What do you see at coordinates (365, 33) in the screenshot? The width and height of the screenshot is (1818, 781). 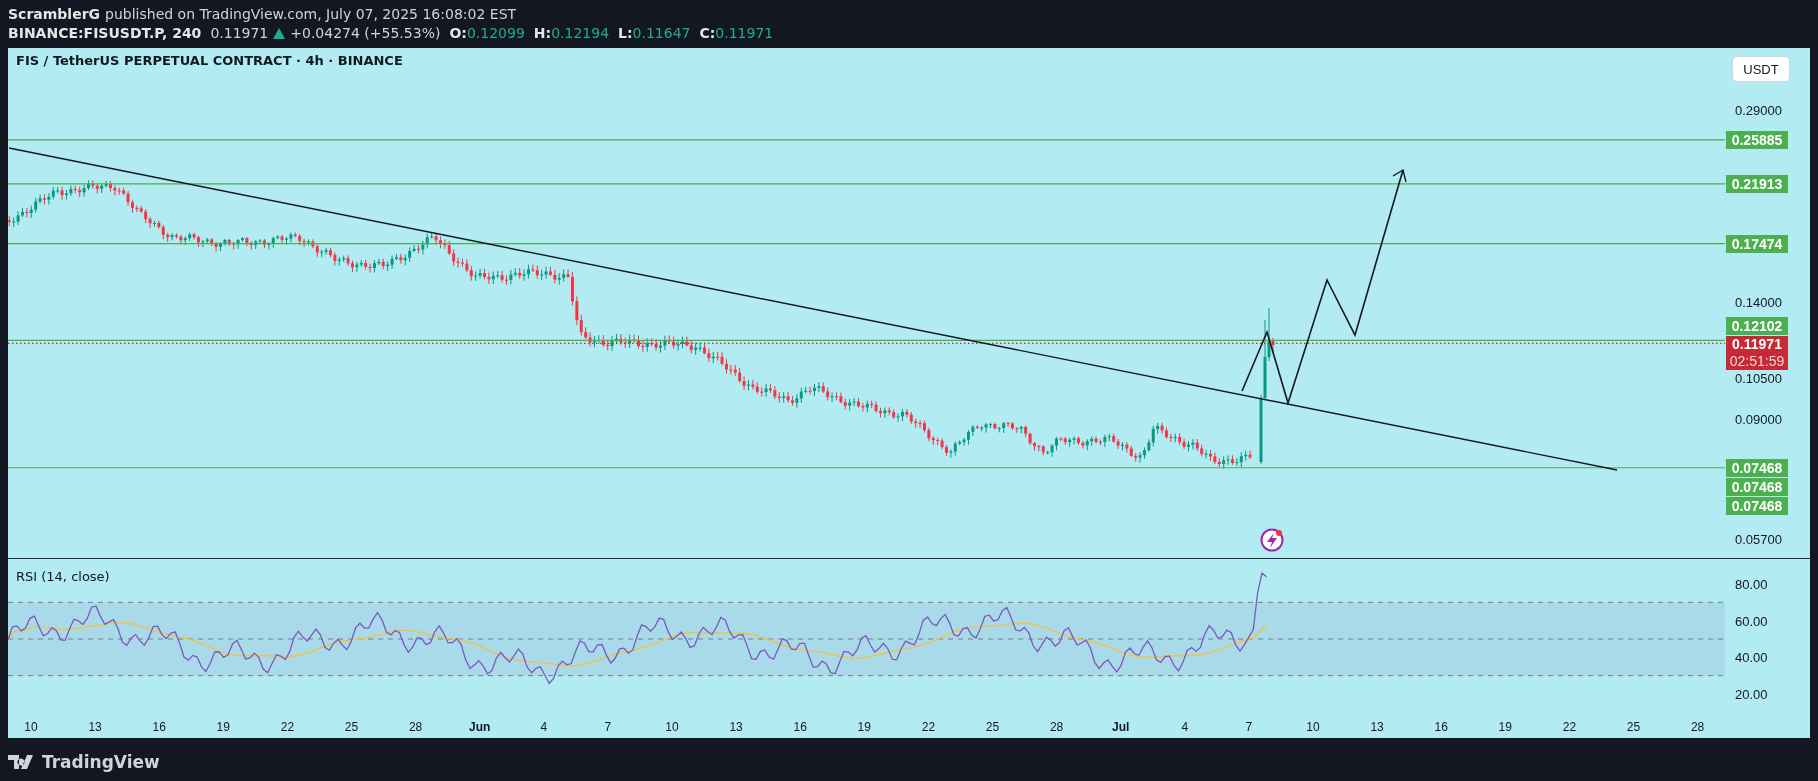 I see `price-change: +0.04274 (+55.53%)` at bounding box center [365, 33].